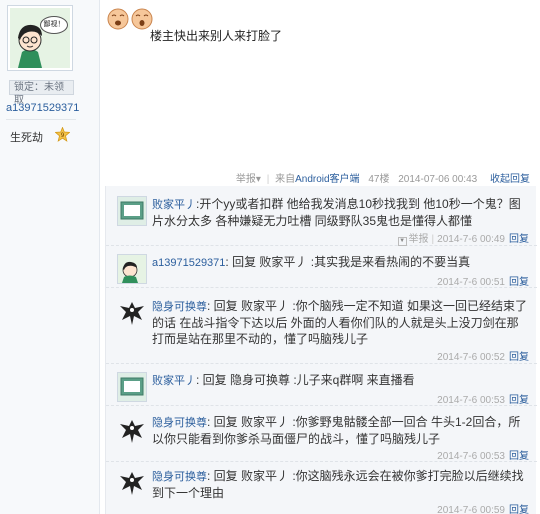 Image resolution: width=540 pixels, height=514 pixels. I want to click on crying-face-icon, so click(118, 19).